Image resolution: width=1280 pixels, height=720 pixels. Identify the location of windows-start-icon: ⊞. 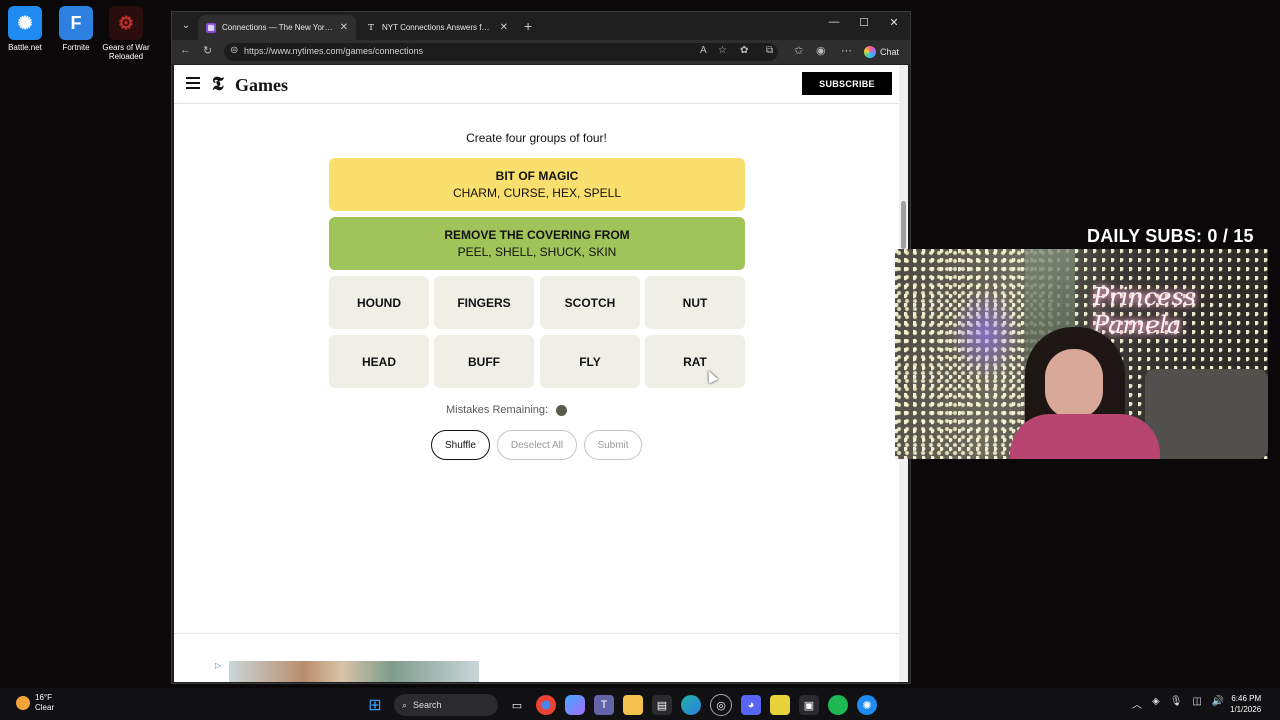
(375, 705).